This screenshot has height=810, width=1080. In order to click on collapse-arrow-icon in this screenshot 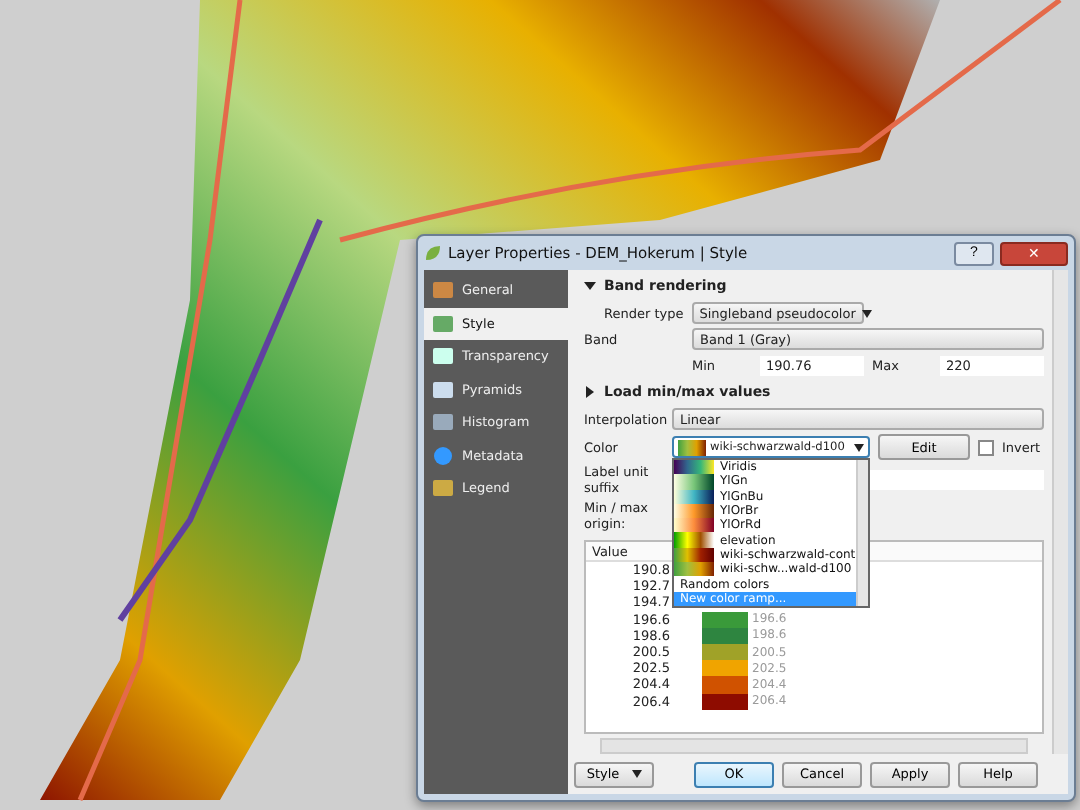, I will do `click(590, 286)`.